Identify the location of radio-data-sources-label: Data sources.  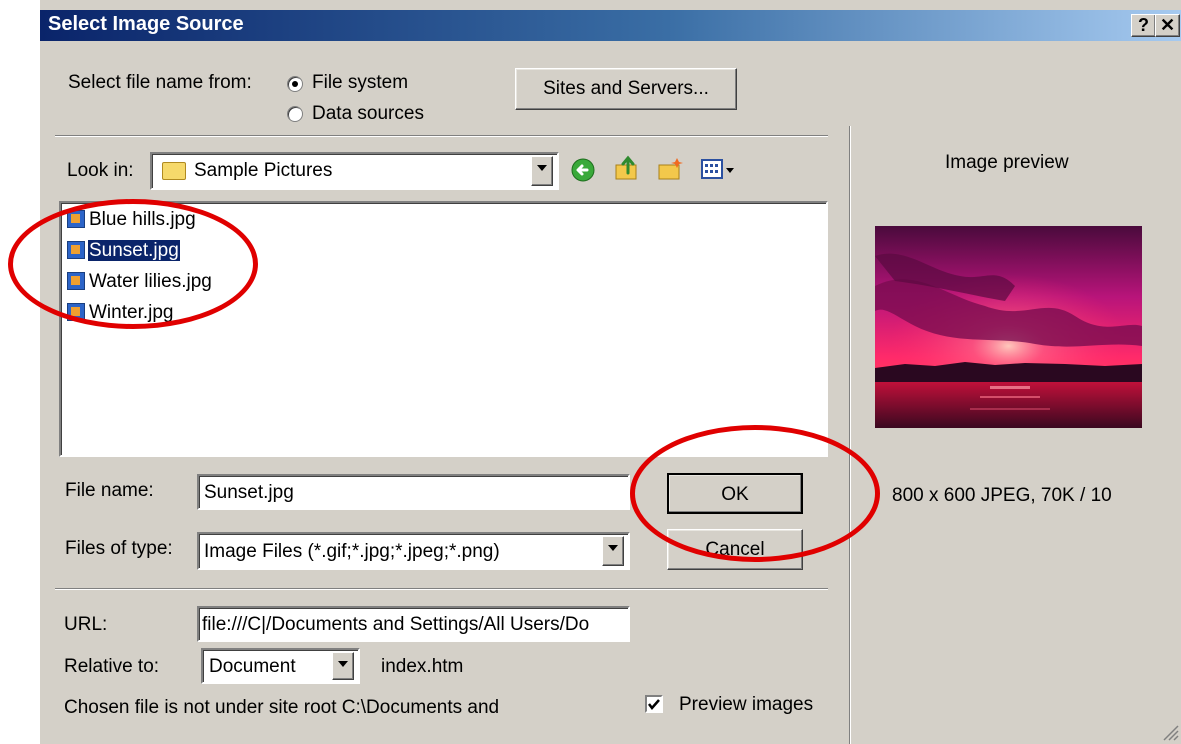
(368, 114).